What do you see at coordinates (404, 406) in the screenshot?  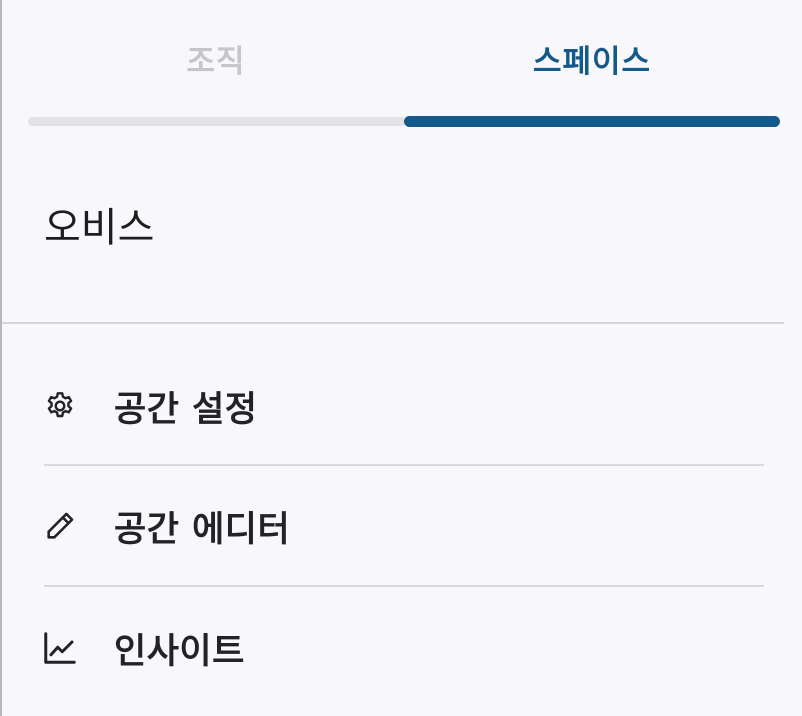 I see `menu-item-space-settings: 공간 설정` at bounding box center [404, 406].